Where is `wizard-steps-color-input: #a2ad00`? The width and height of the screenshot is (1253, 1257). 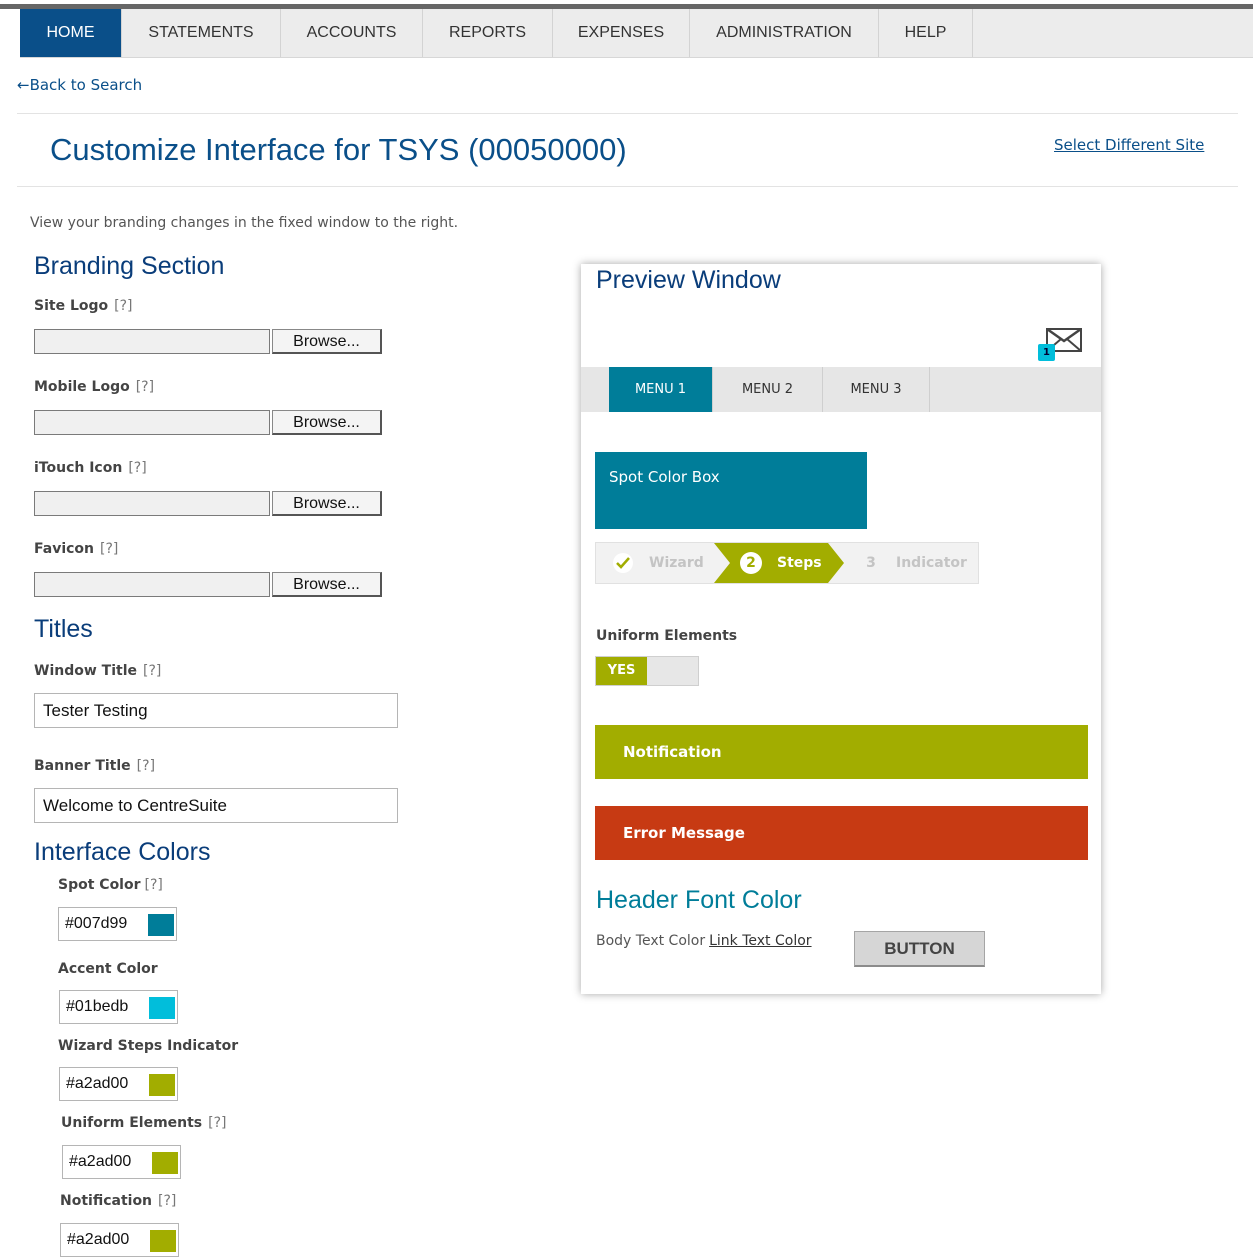
wizard-steps-color-input: #a2ad00 is located at coordinates (118, 1084).